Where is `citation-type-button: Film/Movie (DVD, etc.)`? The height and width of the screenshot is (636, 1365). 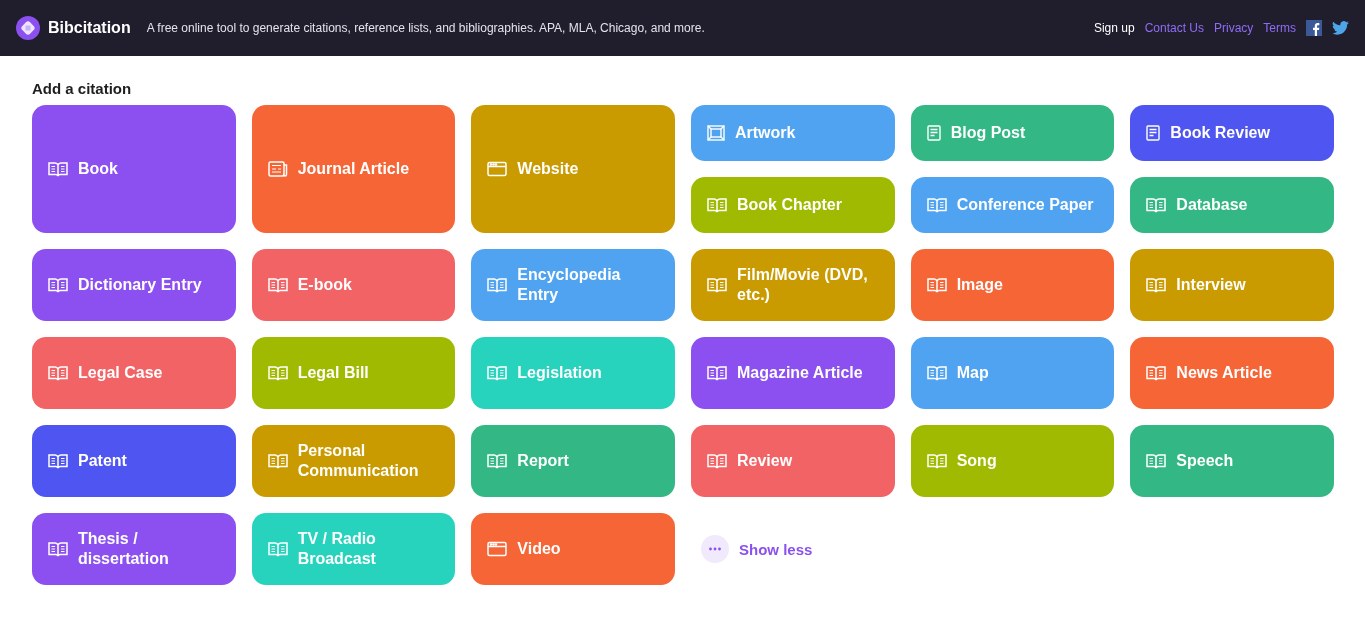
citation-type-button: Film/Movie (DVD, etc.) is located at coordinates (793, 285).